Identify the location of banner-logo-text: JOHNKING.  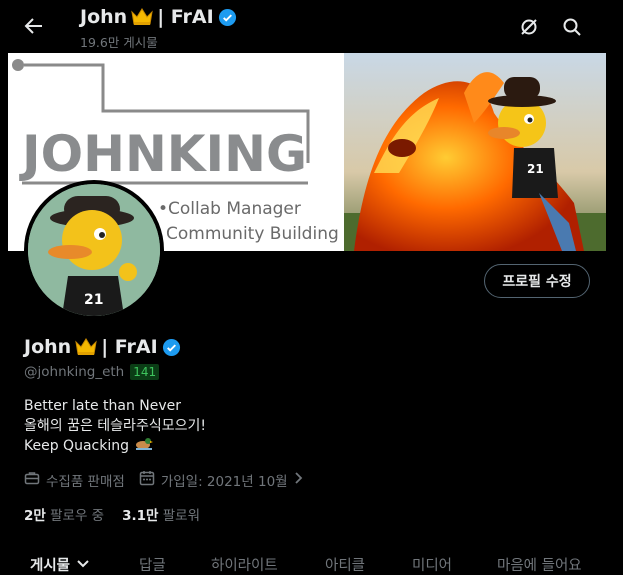
(163, 154).